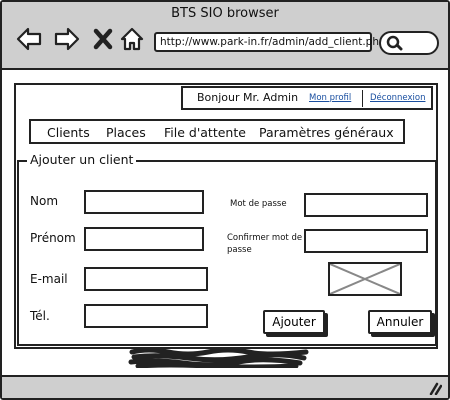 The height and width of the screenshot is (400, 450). What do you see at coordinates (67, 39) in the screenshot?
I see `forward-arrow-icon` at bounding box center [67, 39].